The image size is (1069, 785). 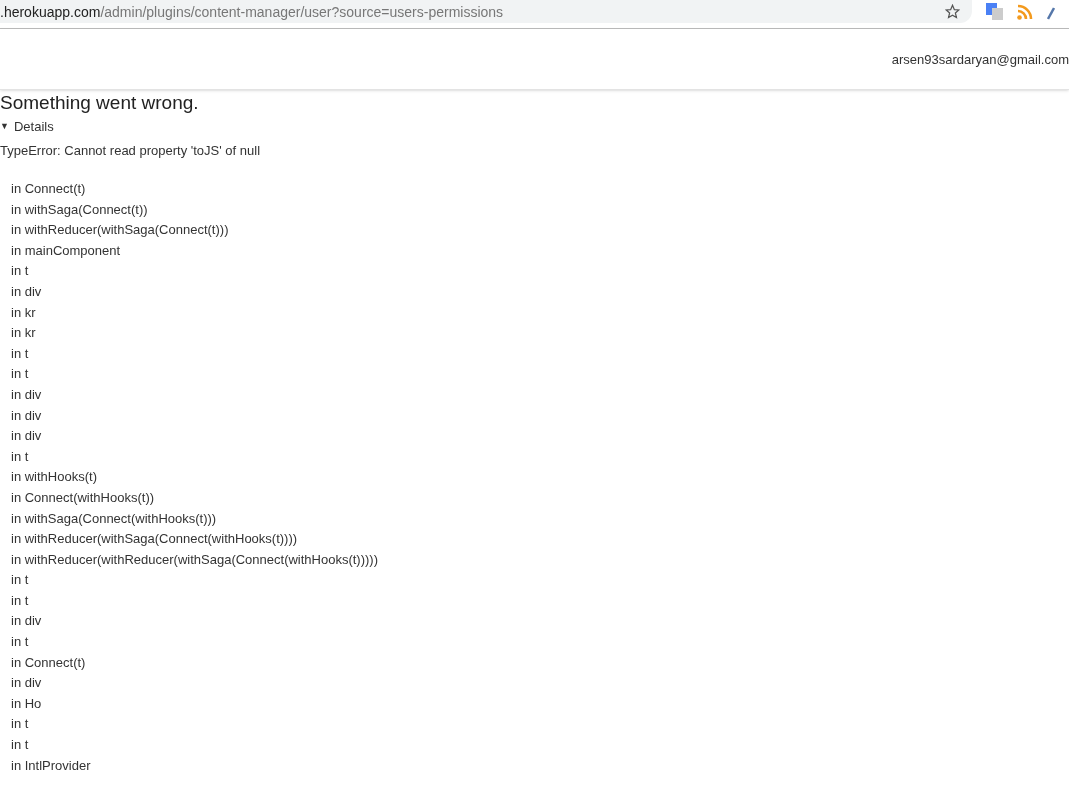 What do you see at coordinates (114, 518) in the screenshot?
I see `stack-line: in withSaga(Connect(withHooks(t)))` at bounding box center [114, 518].